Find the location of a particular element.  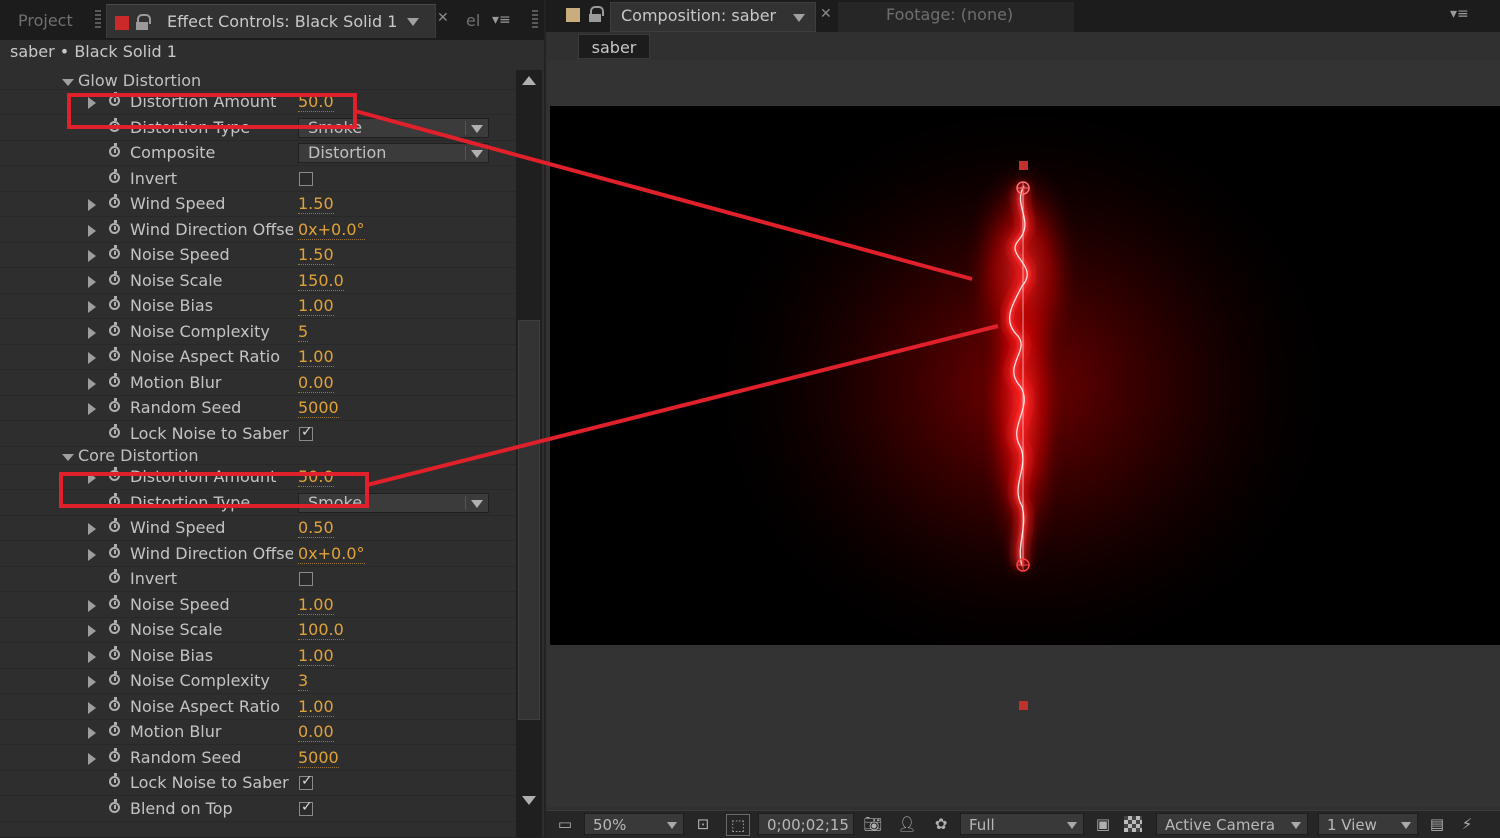

resolution-dropdown: Full is located at coordinates (1022, 824).